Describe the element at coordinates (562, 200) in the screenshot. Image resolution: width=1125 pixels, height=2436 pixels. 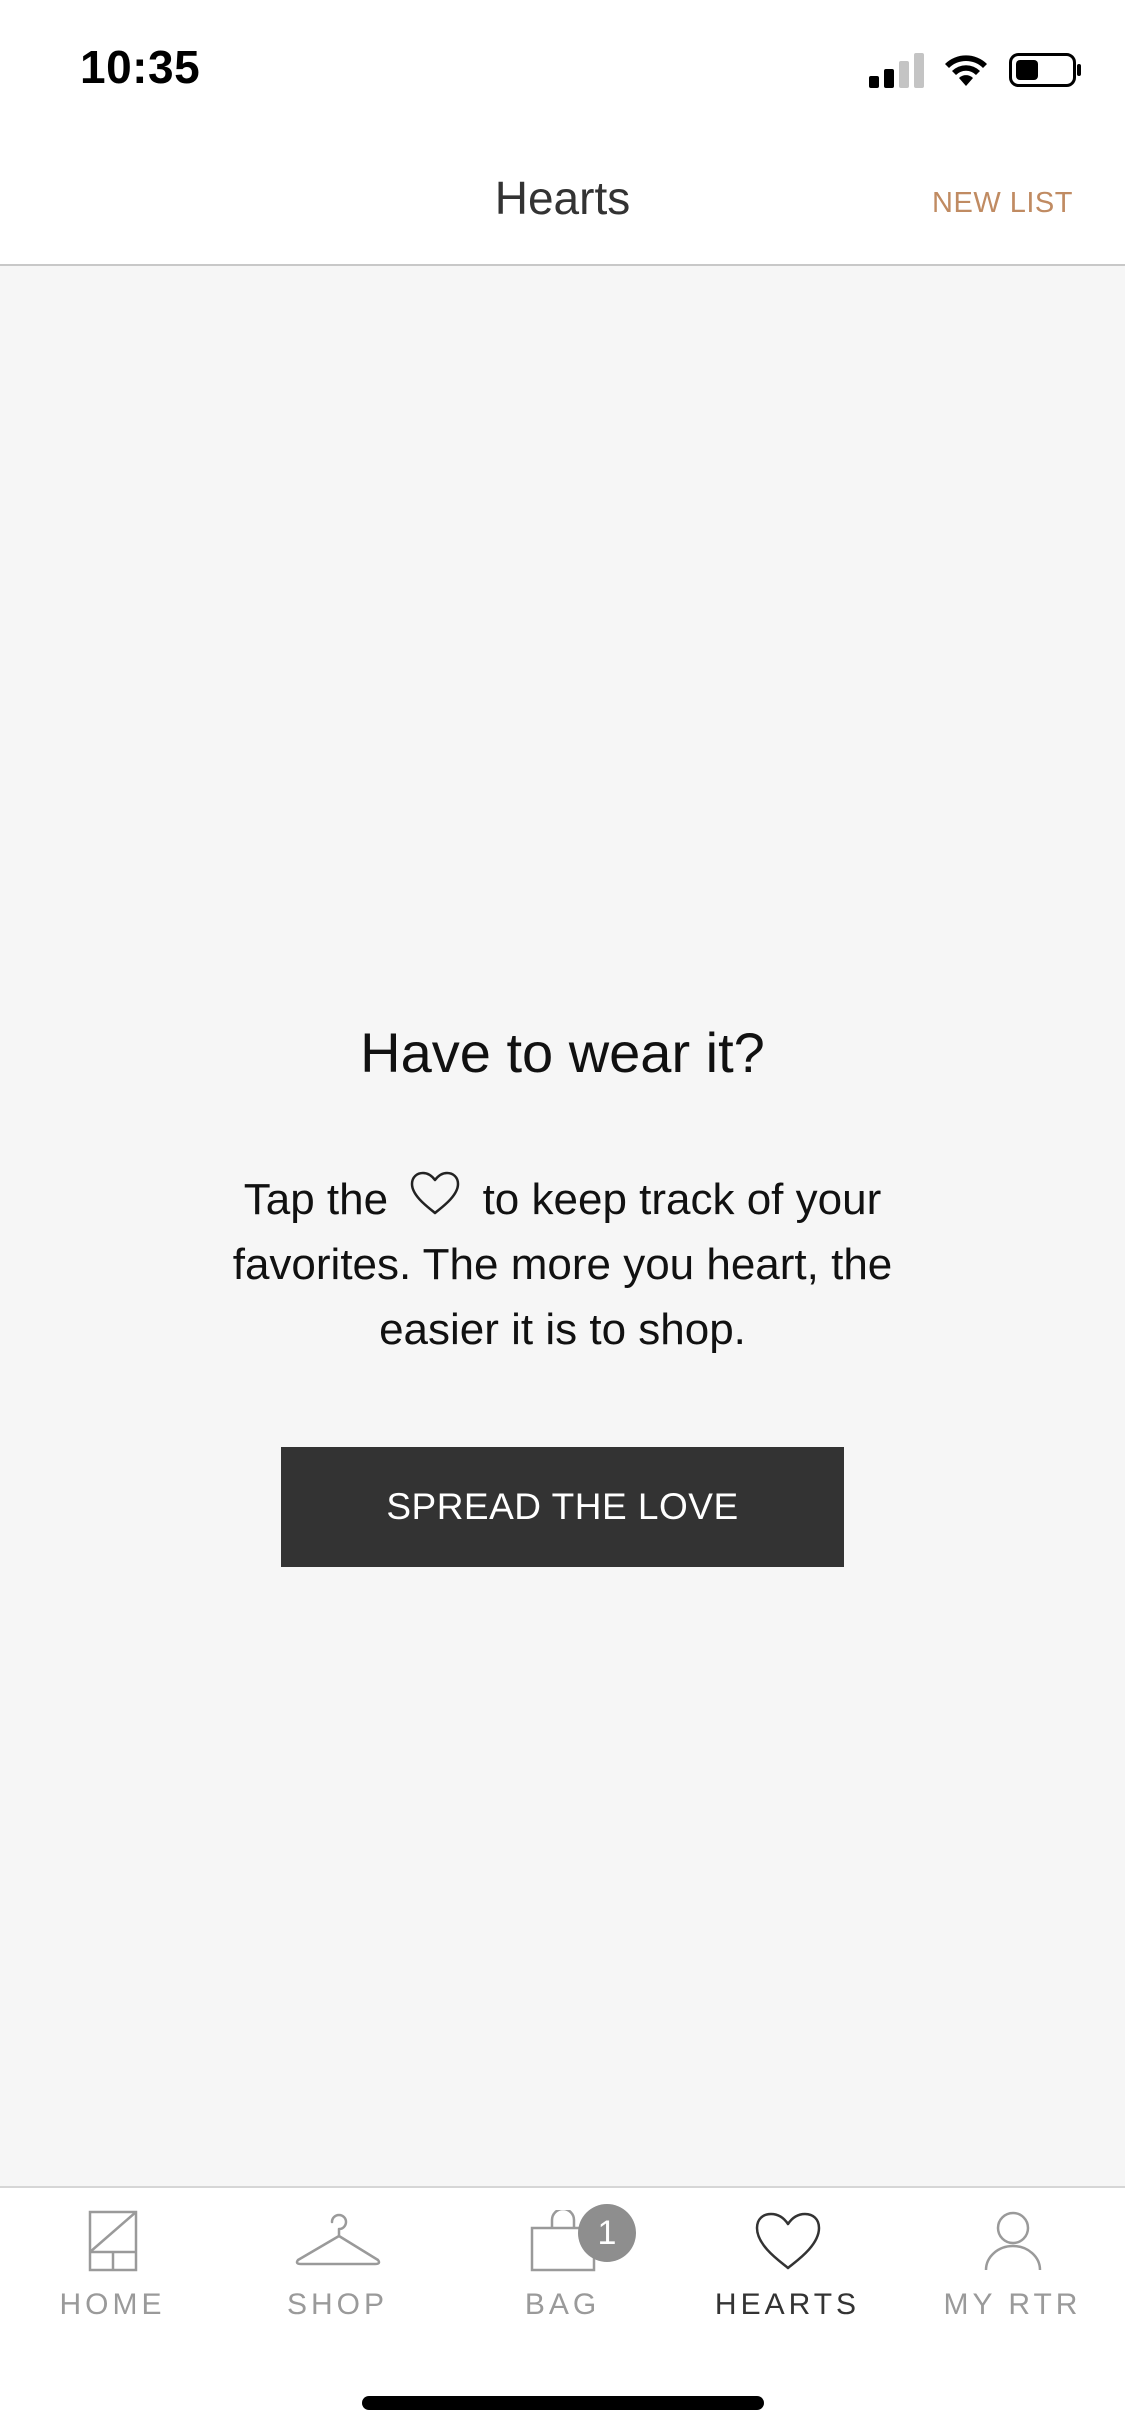
I see `navigation-header: Hearts NEW LIST` at that location.